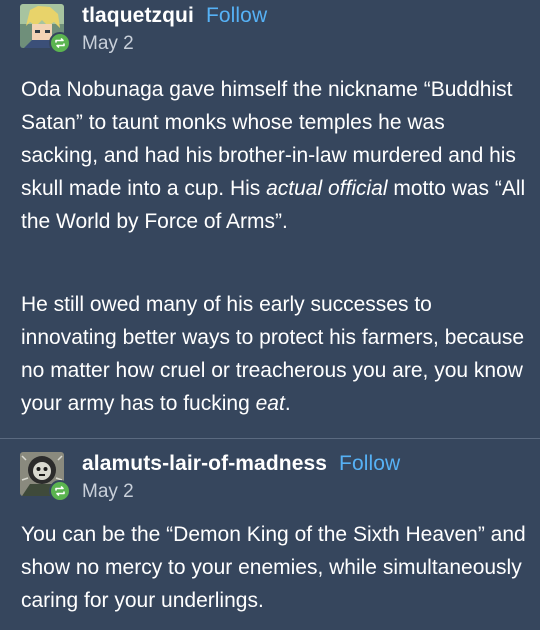 Image resolution: width=540 pixels, height=630 pixels. I want to click on paragraph-text: ., so click(287, 403).